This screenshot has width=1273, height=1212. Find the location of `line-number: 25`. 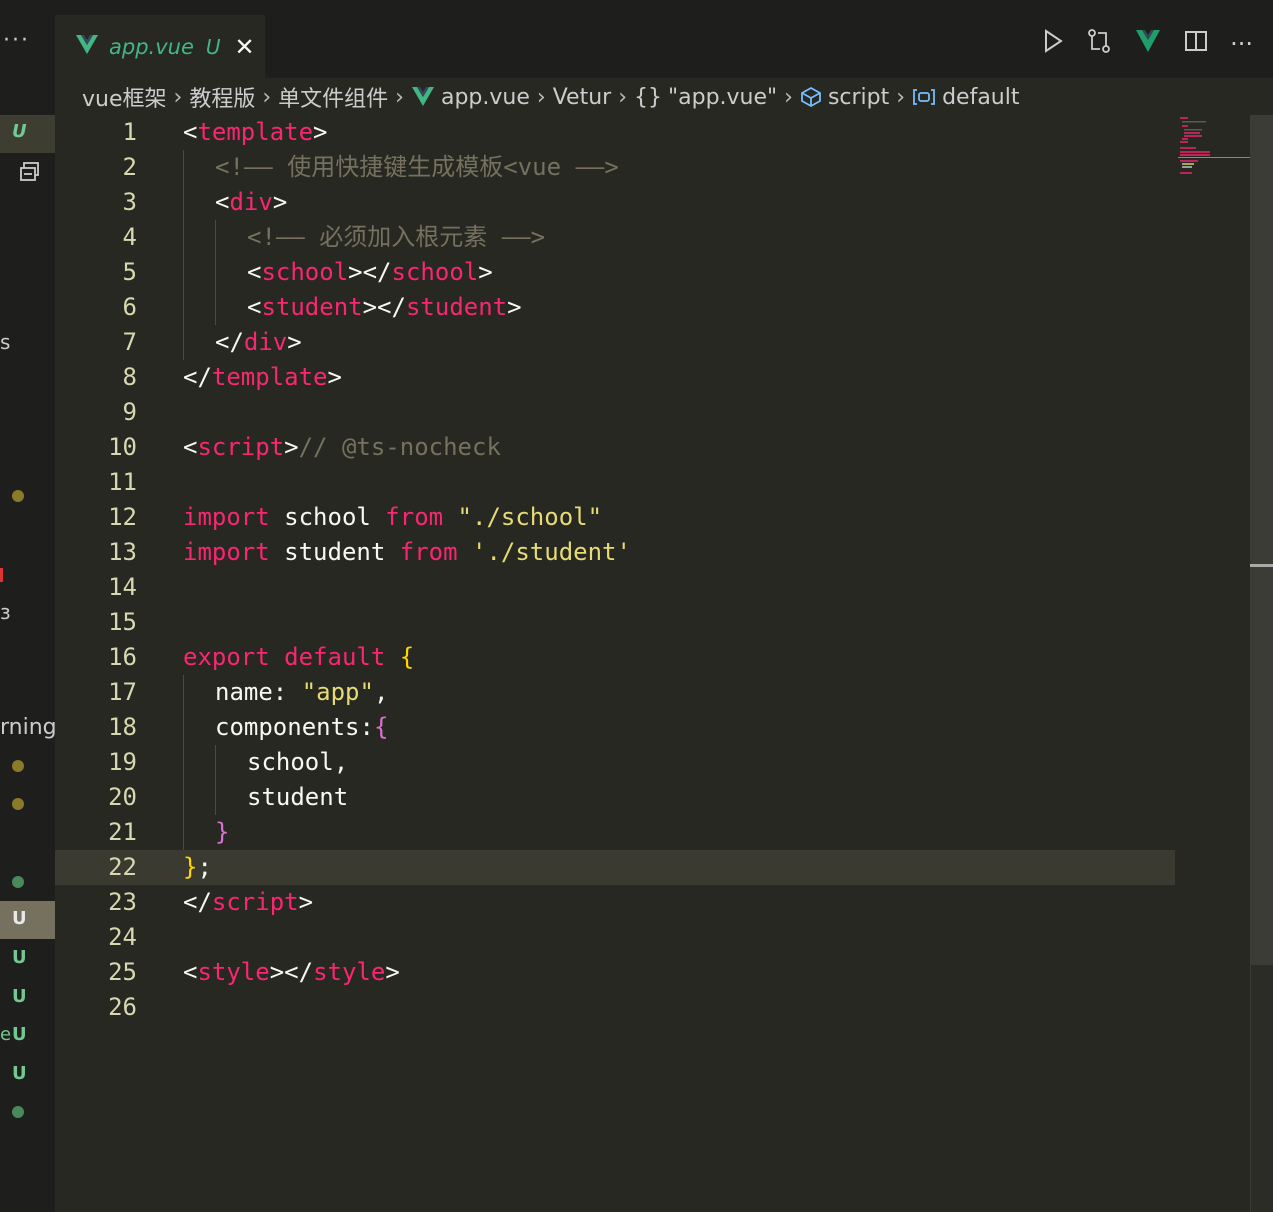

line-number: 25 is located at coordinates (122, 972).